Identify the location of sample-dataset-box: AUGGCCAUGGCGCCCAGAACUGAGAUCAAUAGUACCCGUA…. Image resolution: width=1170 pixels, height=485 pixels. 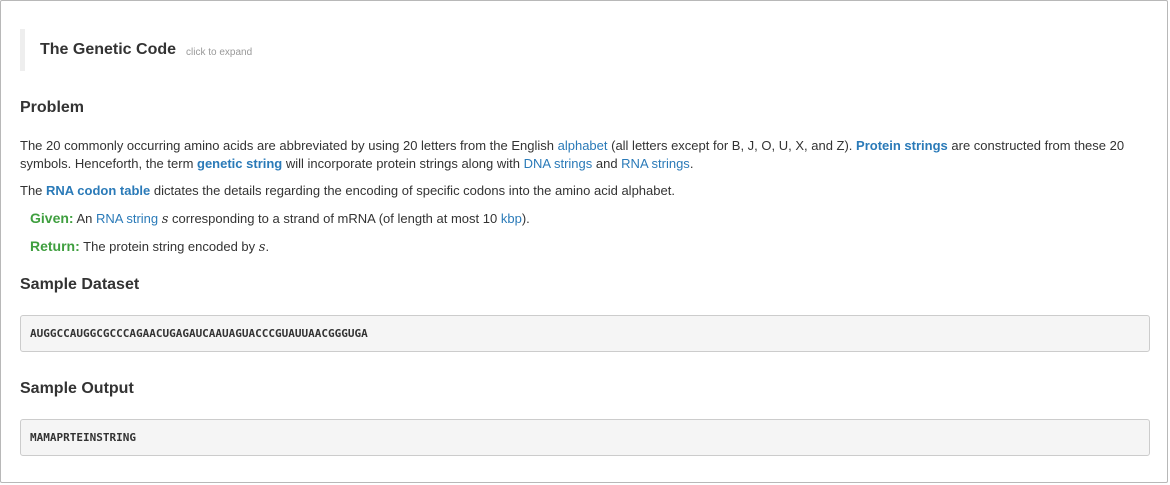
(585, 333).